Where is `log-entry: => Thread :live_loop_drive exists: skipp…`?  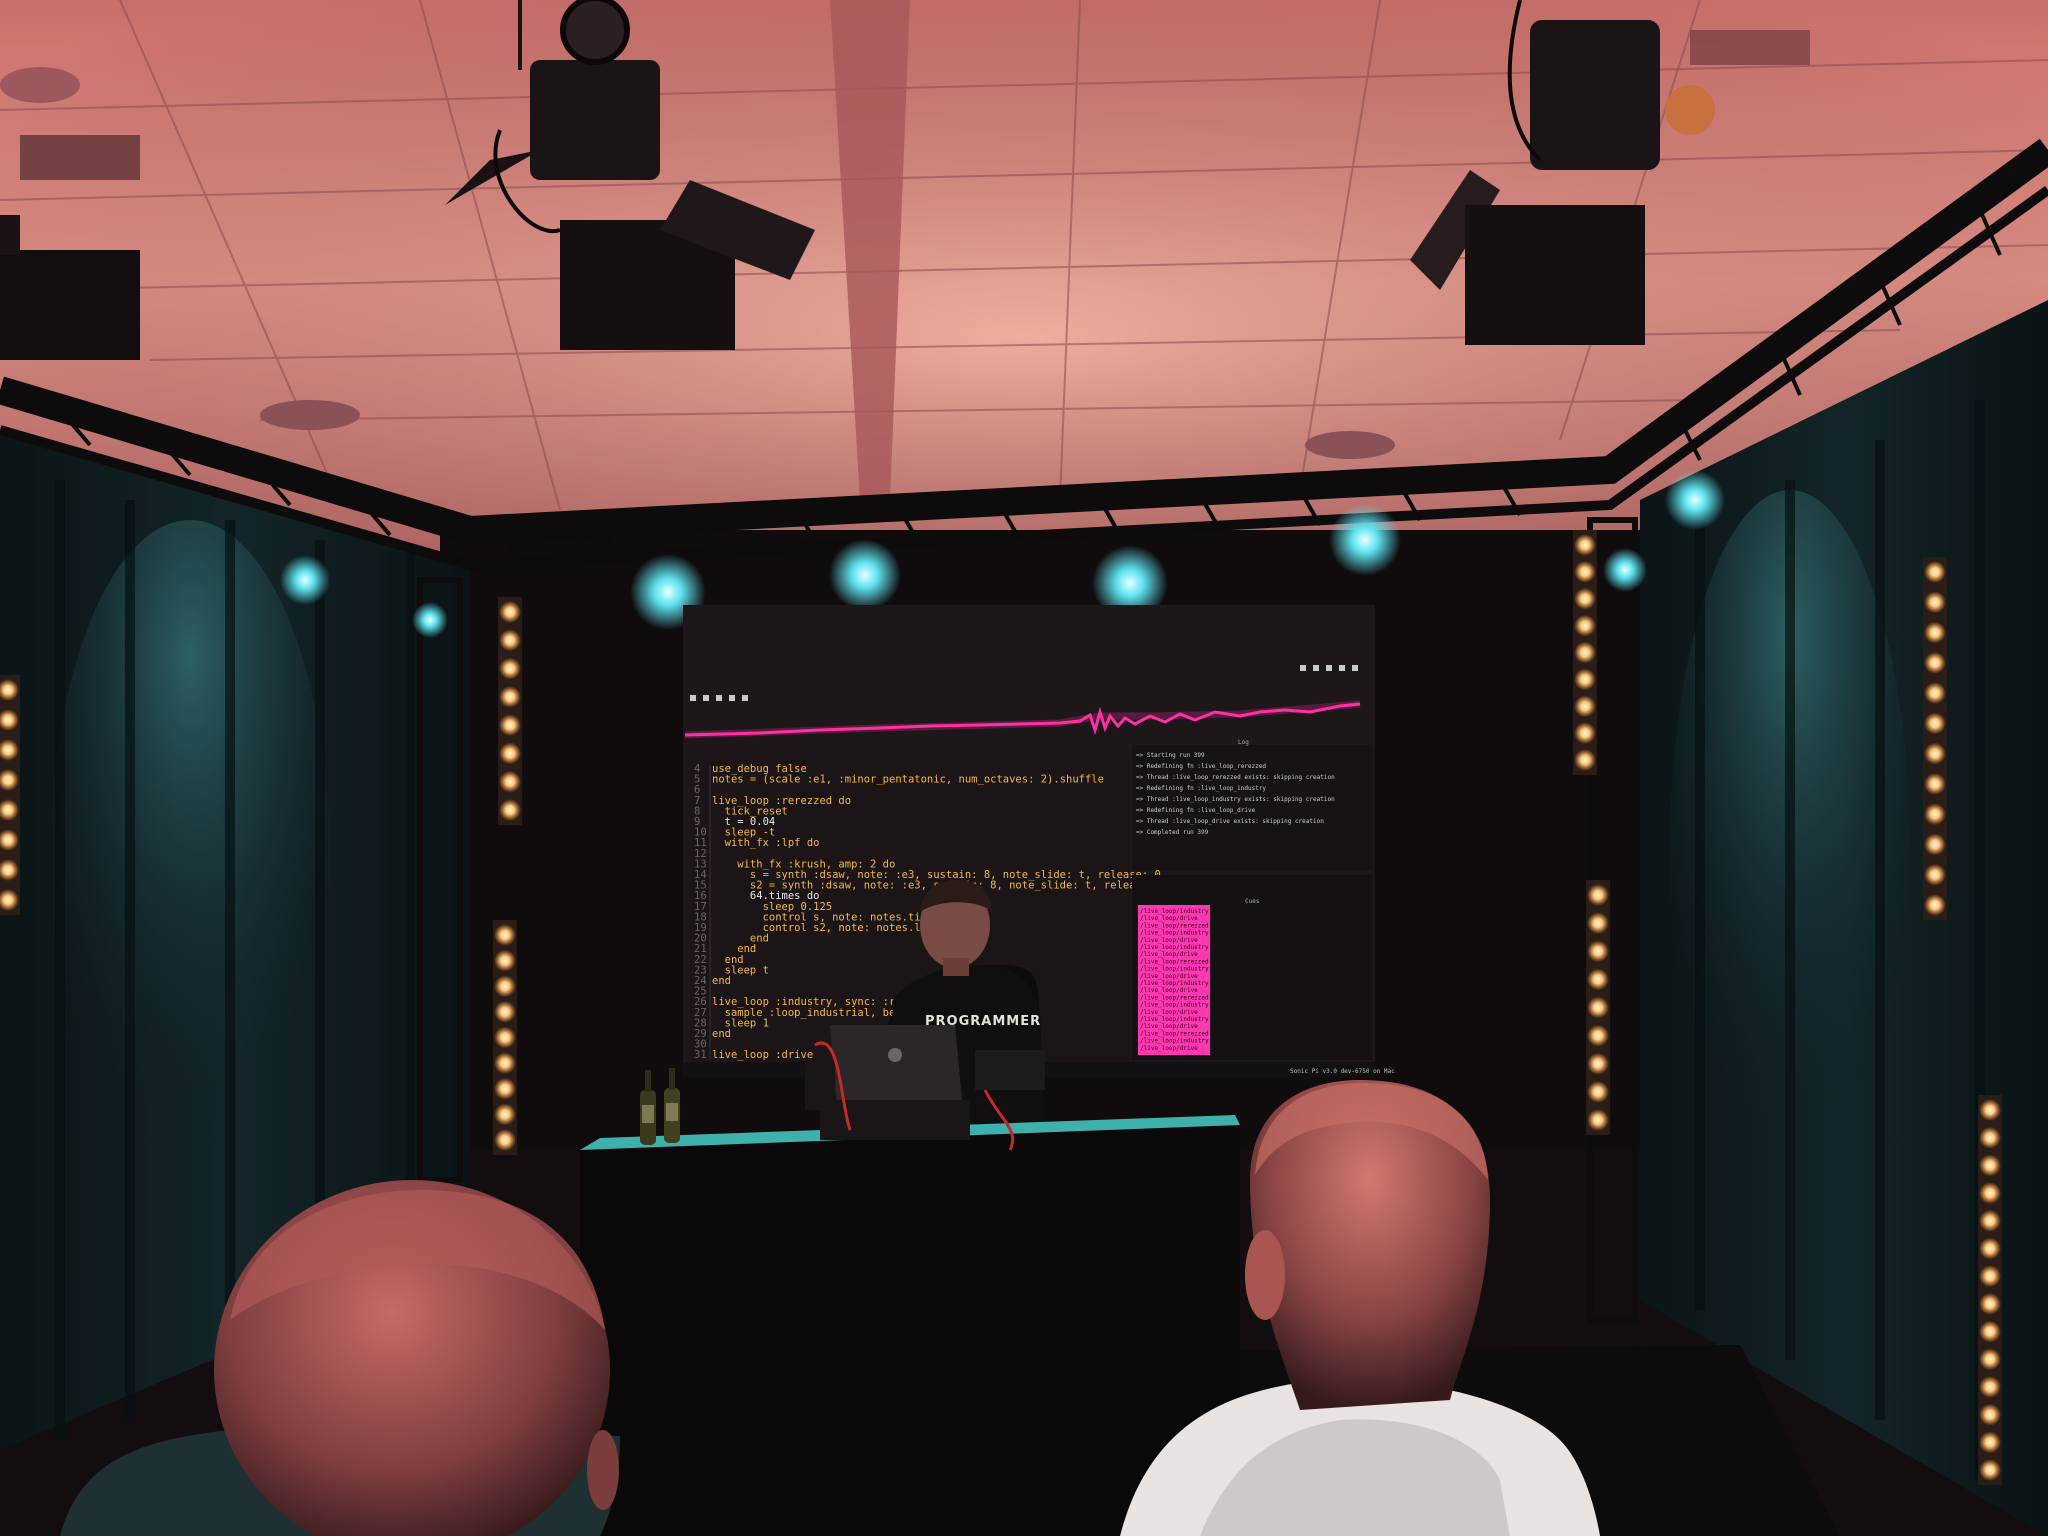
log-entry: => Thread :live_loop_drive exists: skipp… is located at coordinates (1230, 821).